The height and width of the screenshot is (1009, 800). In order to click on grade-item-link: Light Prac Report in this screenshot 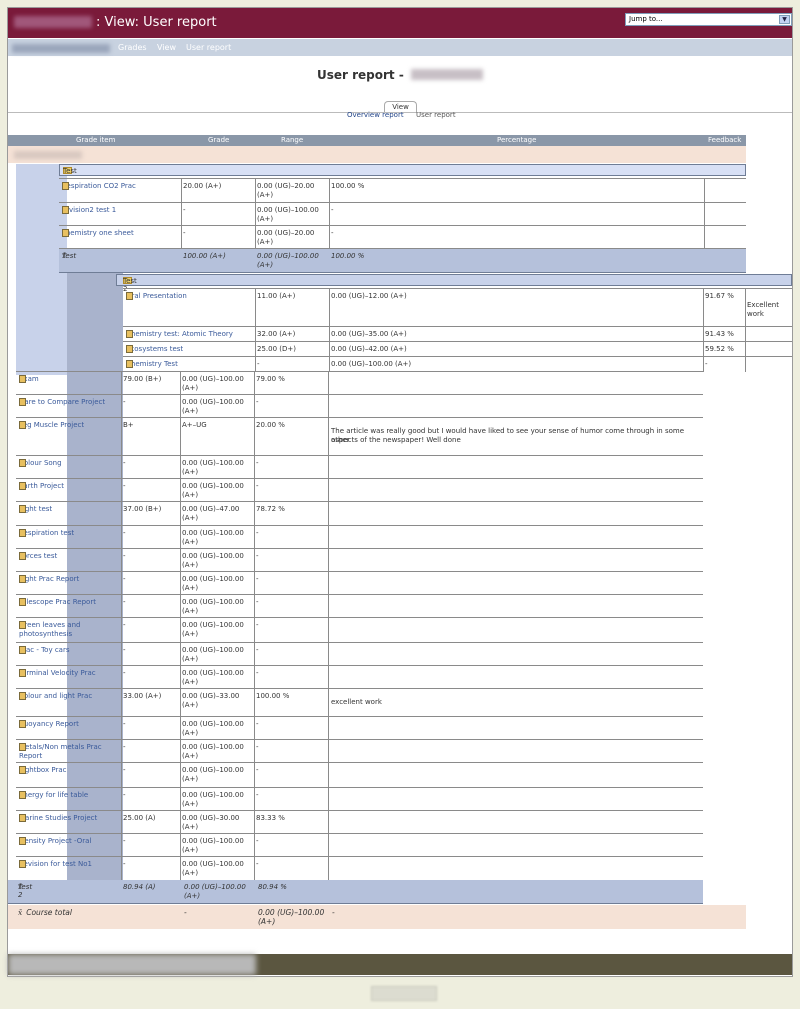, I will do `click(49, 579)`.